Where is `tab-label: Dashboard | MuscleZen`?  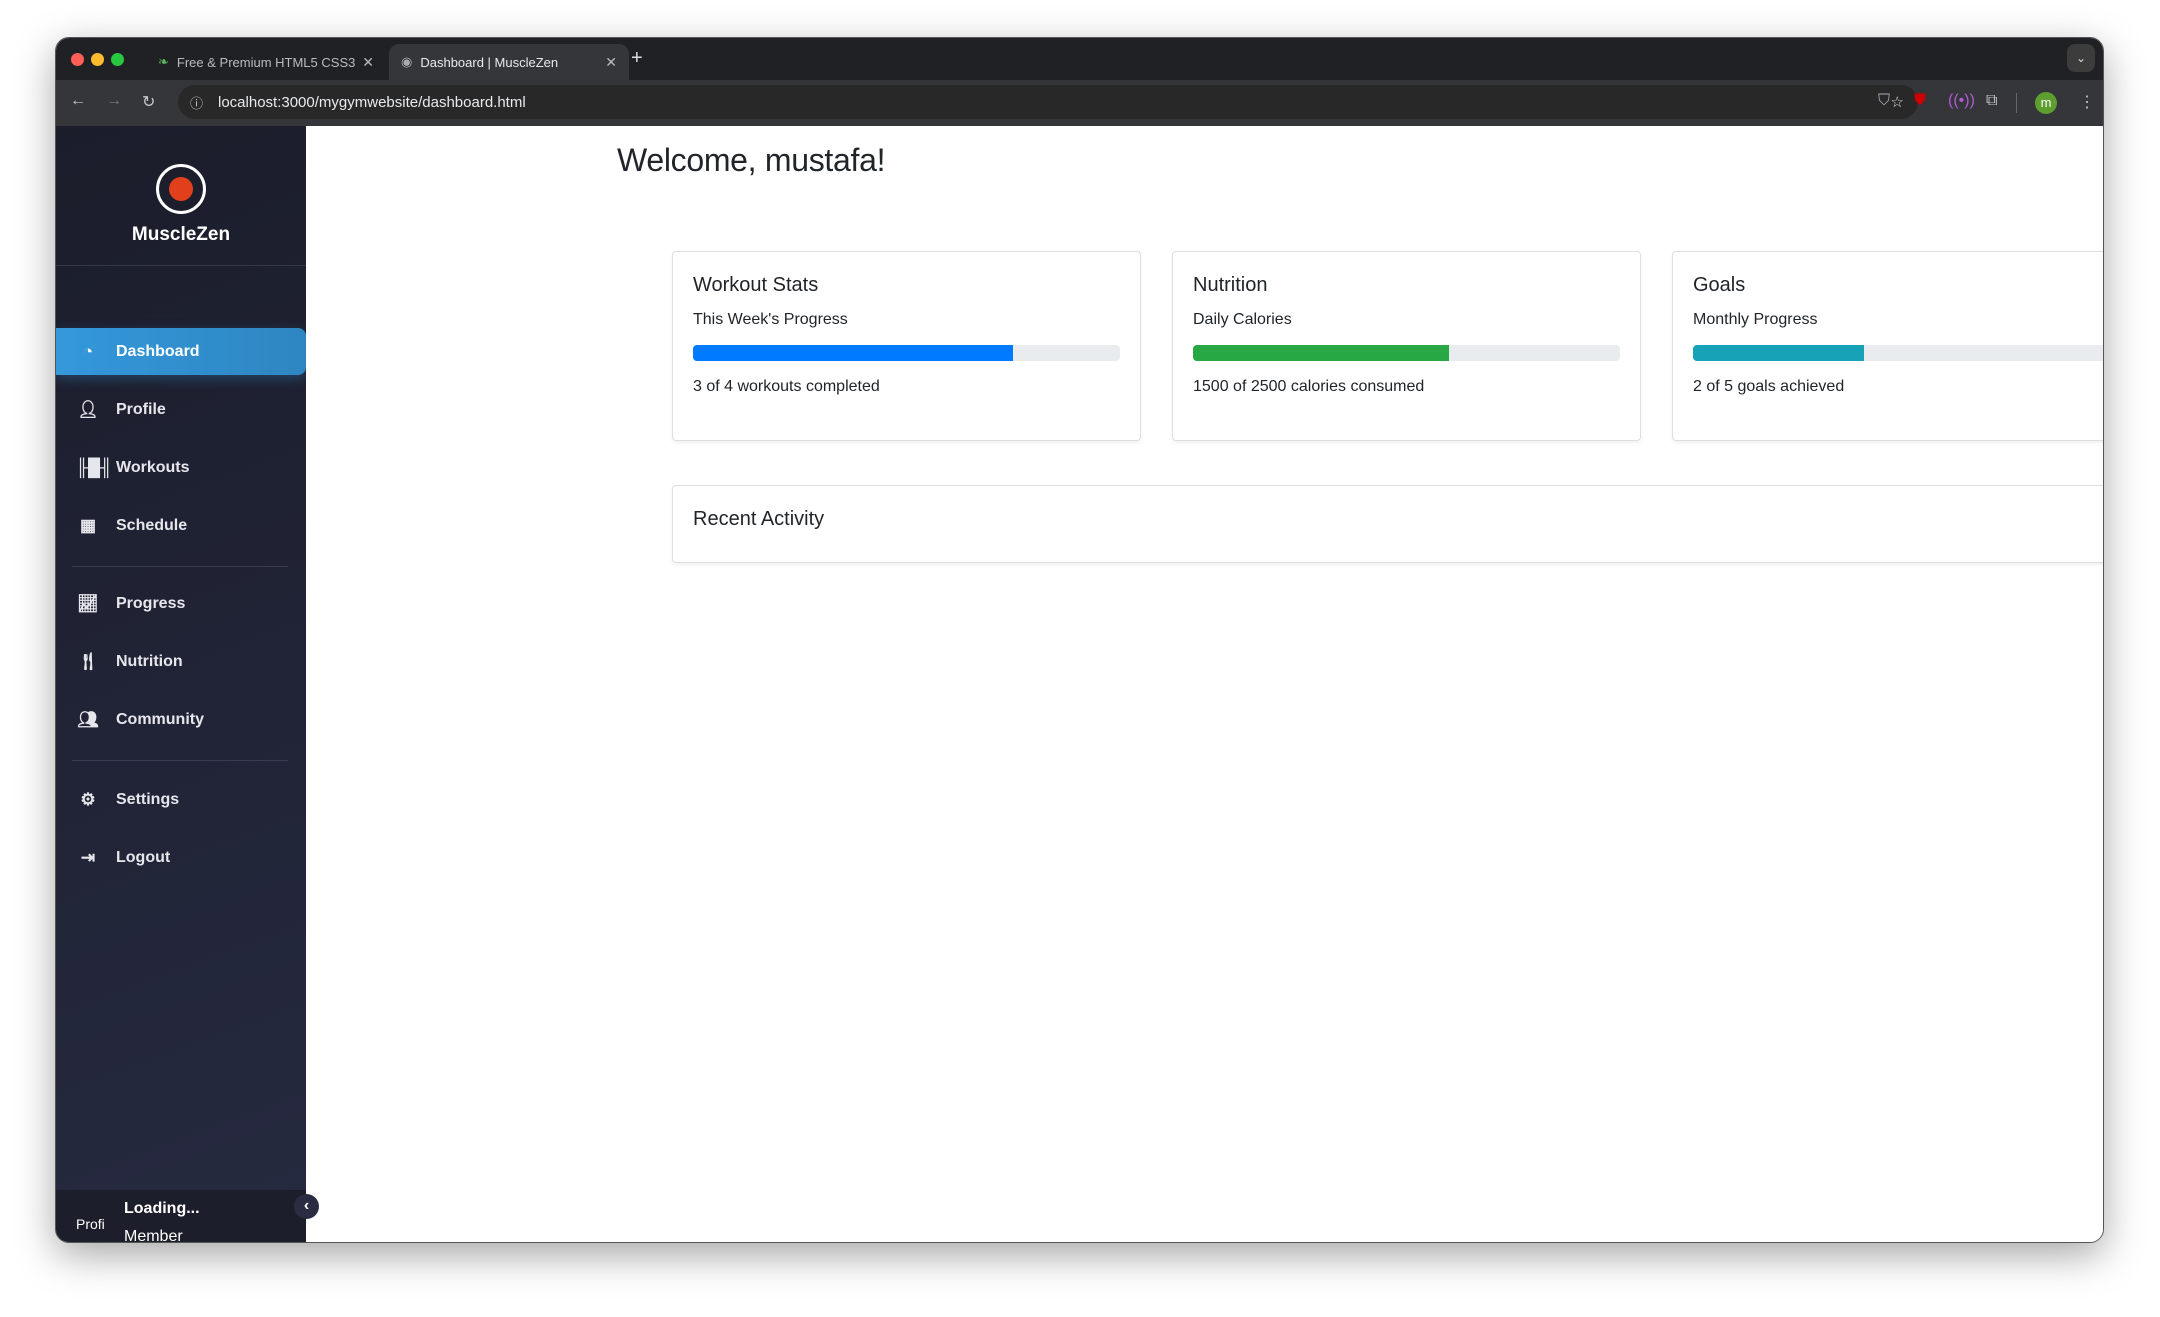 tab-label: Dashboard | MuscleZen is located at coordinates (489, 62).